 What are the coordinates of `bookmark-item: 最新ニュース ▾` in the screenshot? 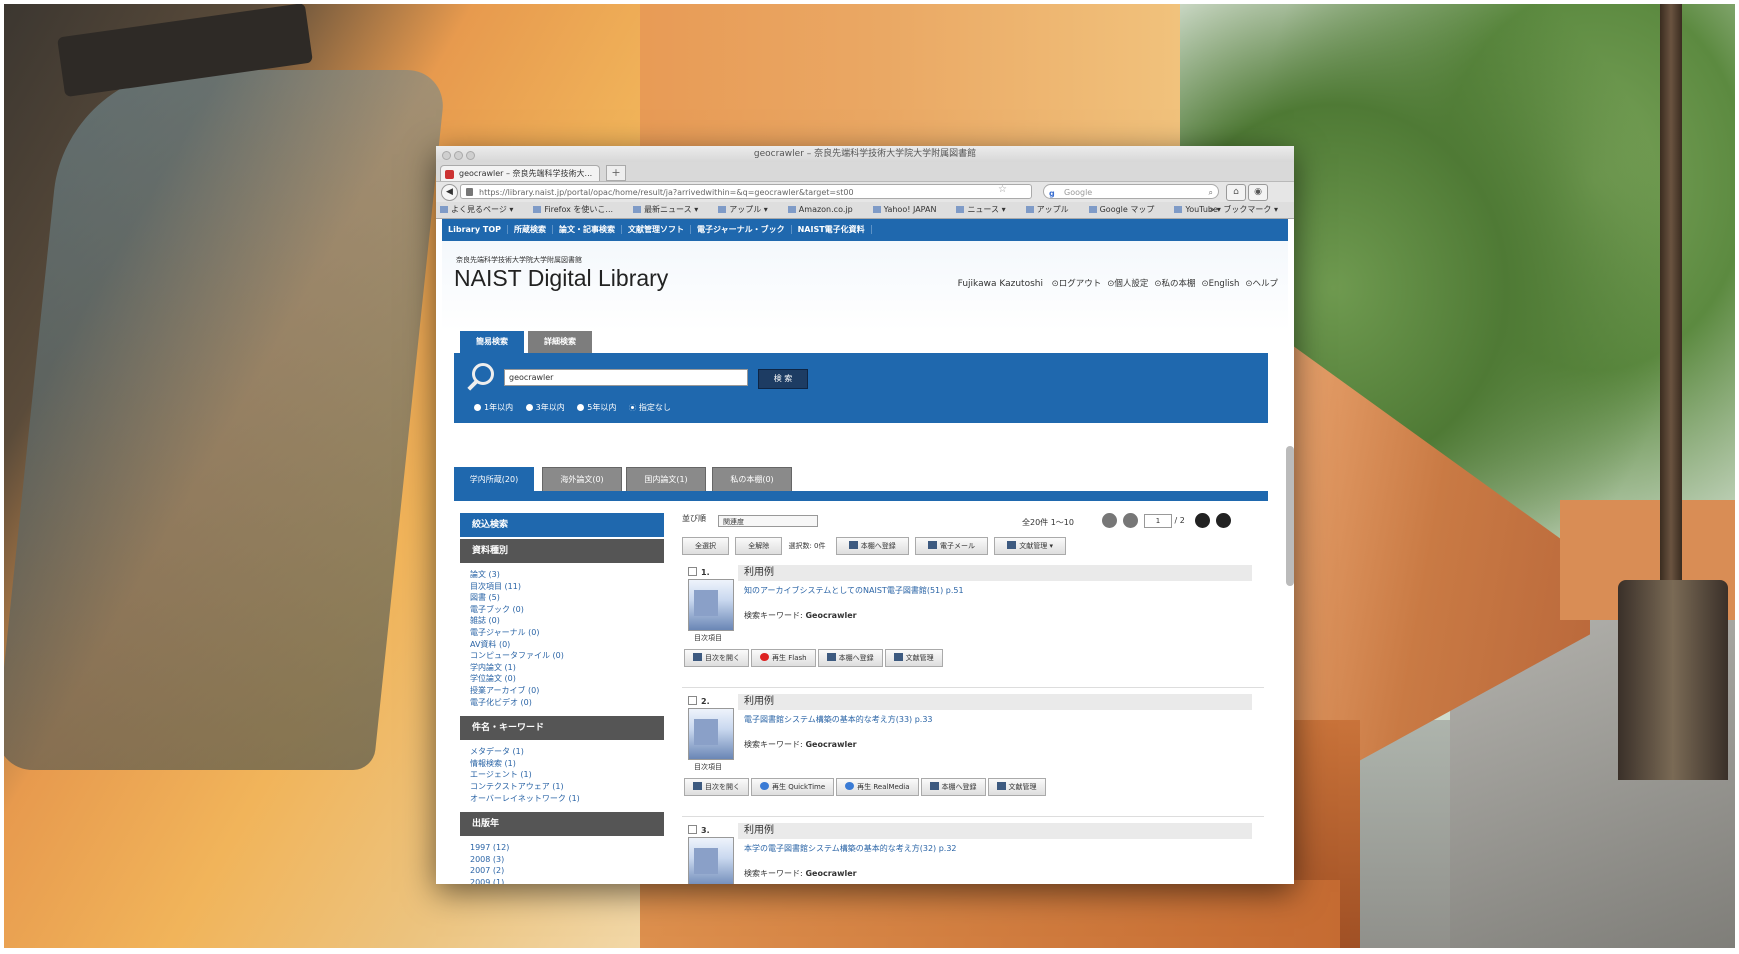 It's located at (670, 209).